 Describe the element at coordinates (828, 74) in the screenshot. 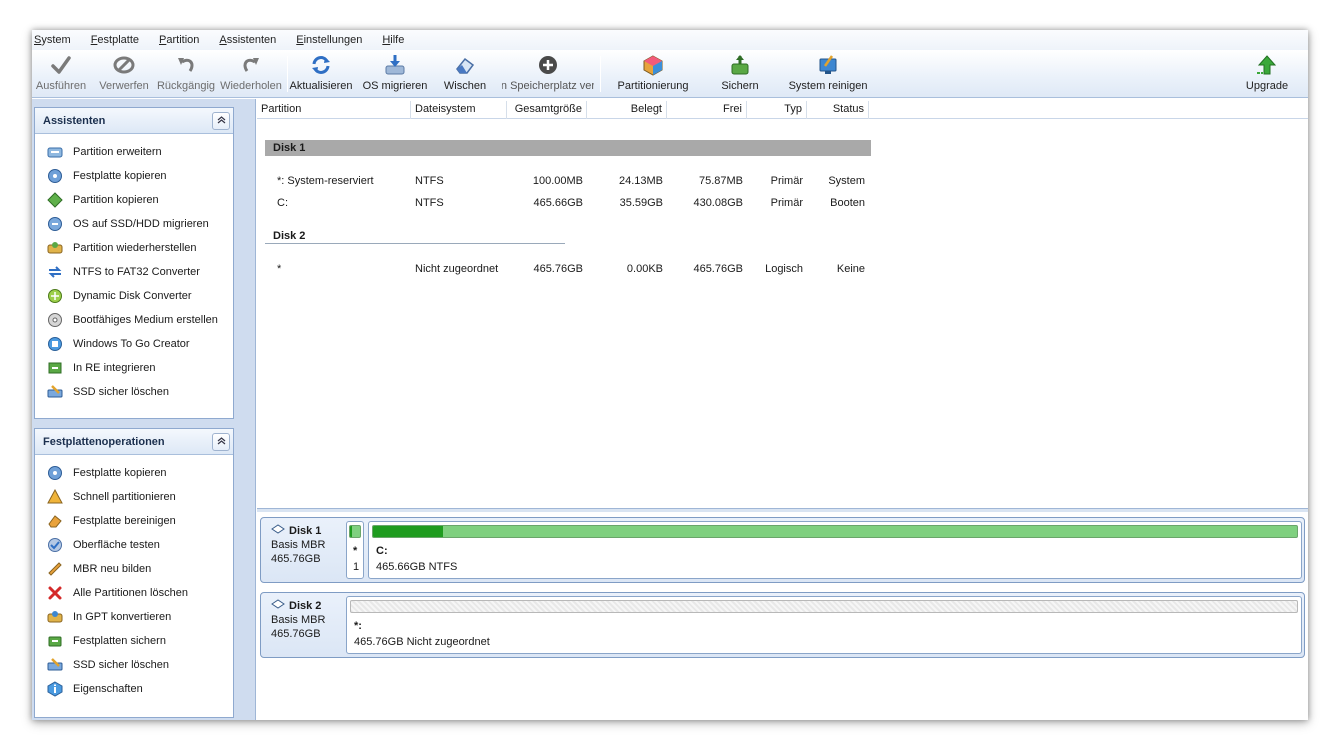

I see `system-cleanup-button: System reinigen` at that location.